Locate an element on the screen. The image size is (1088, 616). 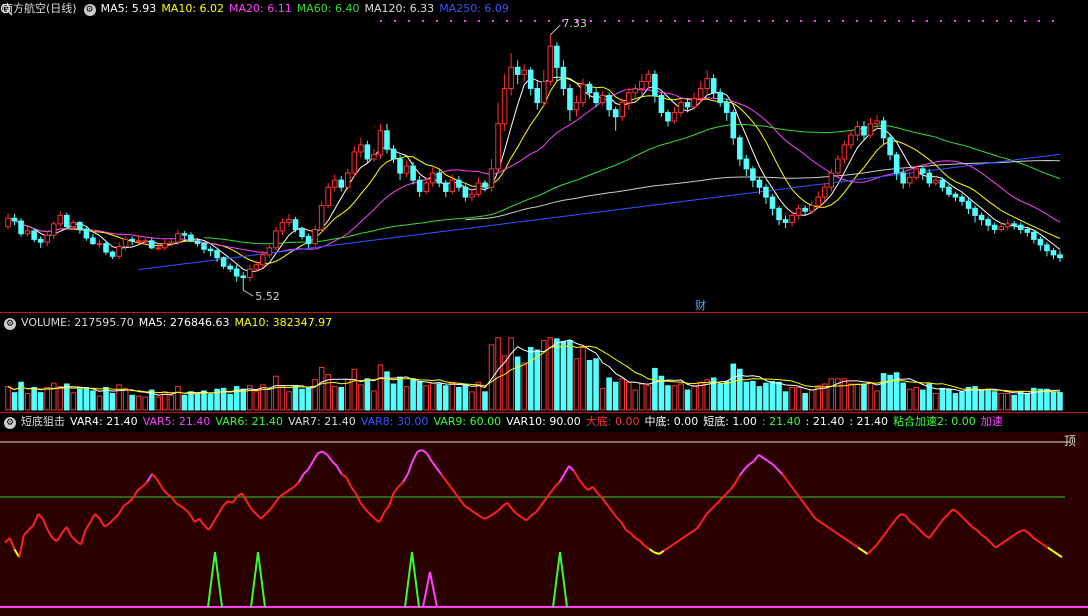
volume-ma10: MA10: 382347.97 is located at coordinates (283, 322).